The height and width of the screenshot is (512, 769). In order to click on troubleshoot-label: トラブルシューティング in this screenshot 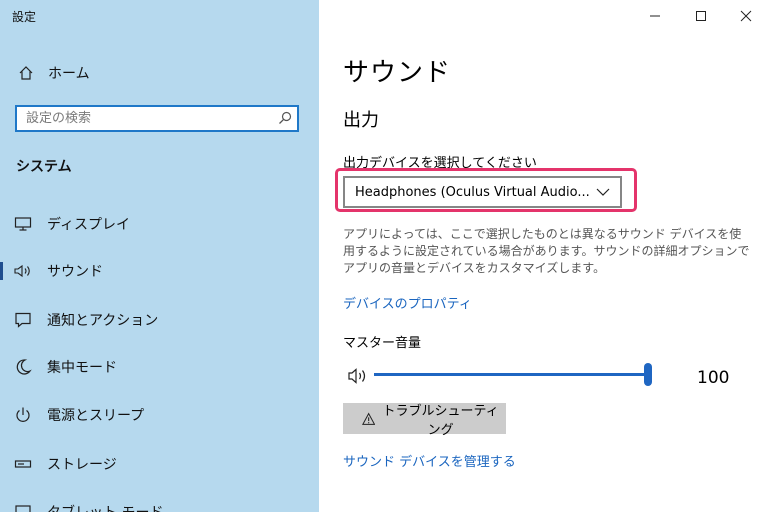, I will do `click(440, 419)`.